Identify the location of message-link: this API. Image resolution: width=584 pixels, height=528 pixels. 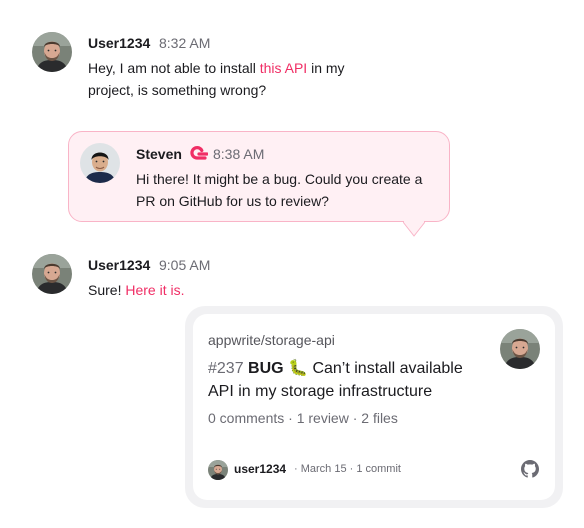
(283, 68).